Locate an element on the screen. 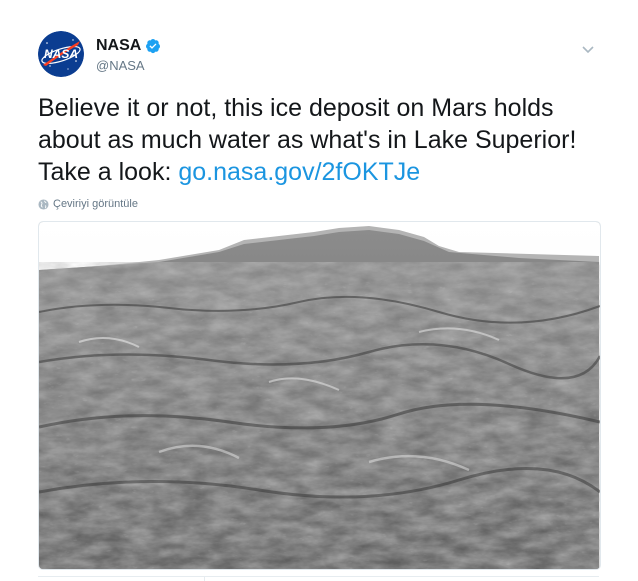 The height and width of the screenshot is (581, 638). translate-label: Çeviriyi görüntüle is located at coordinates (95, 204).